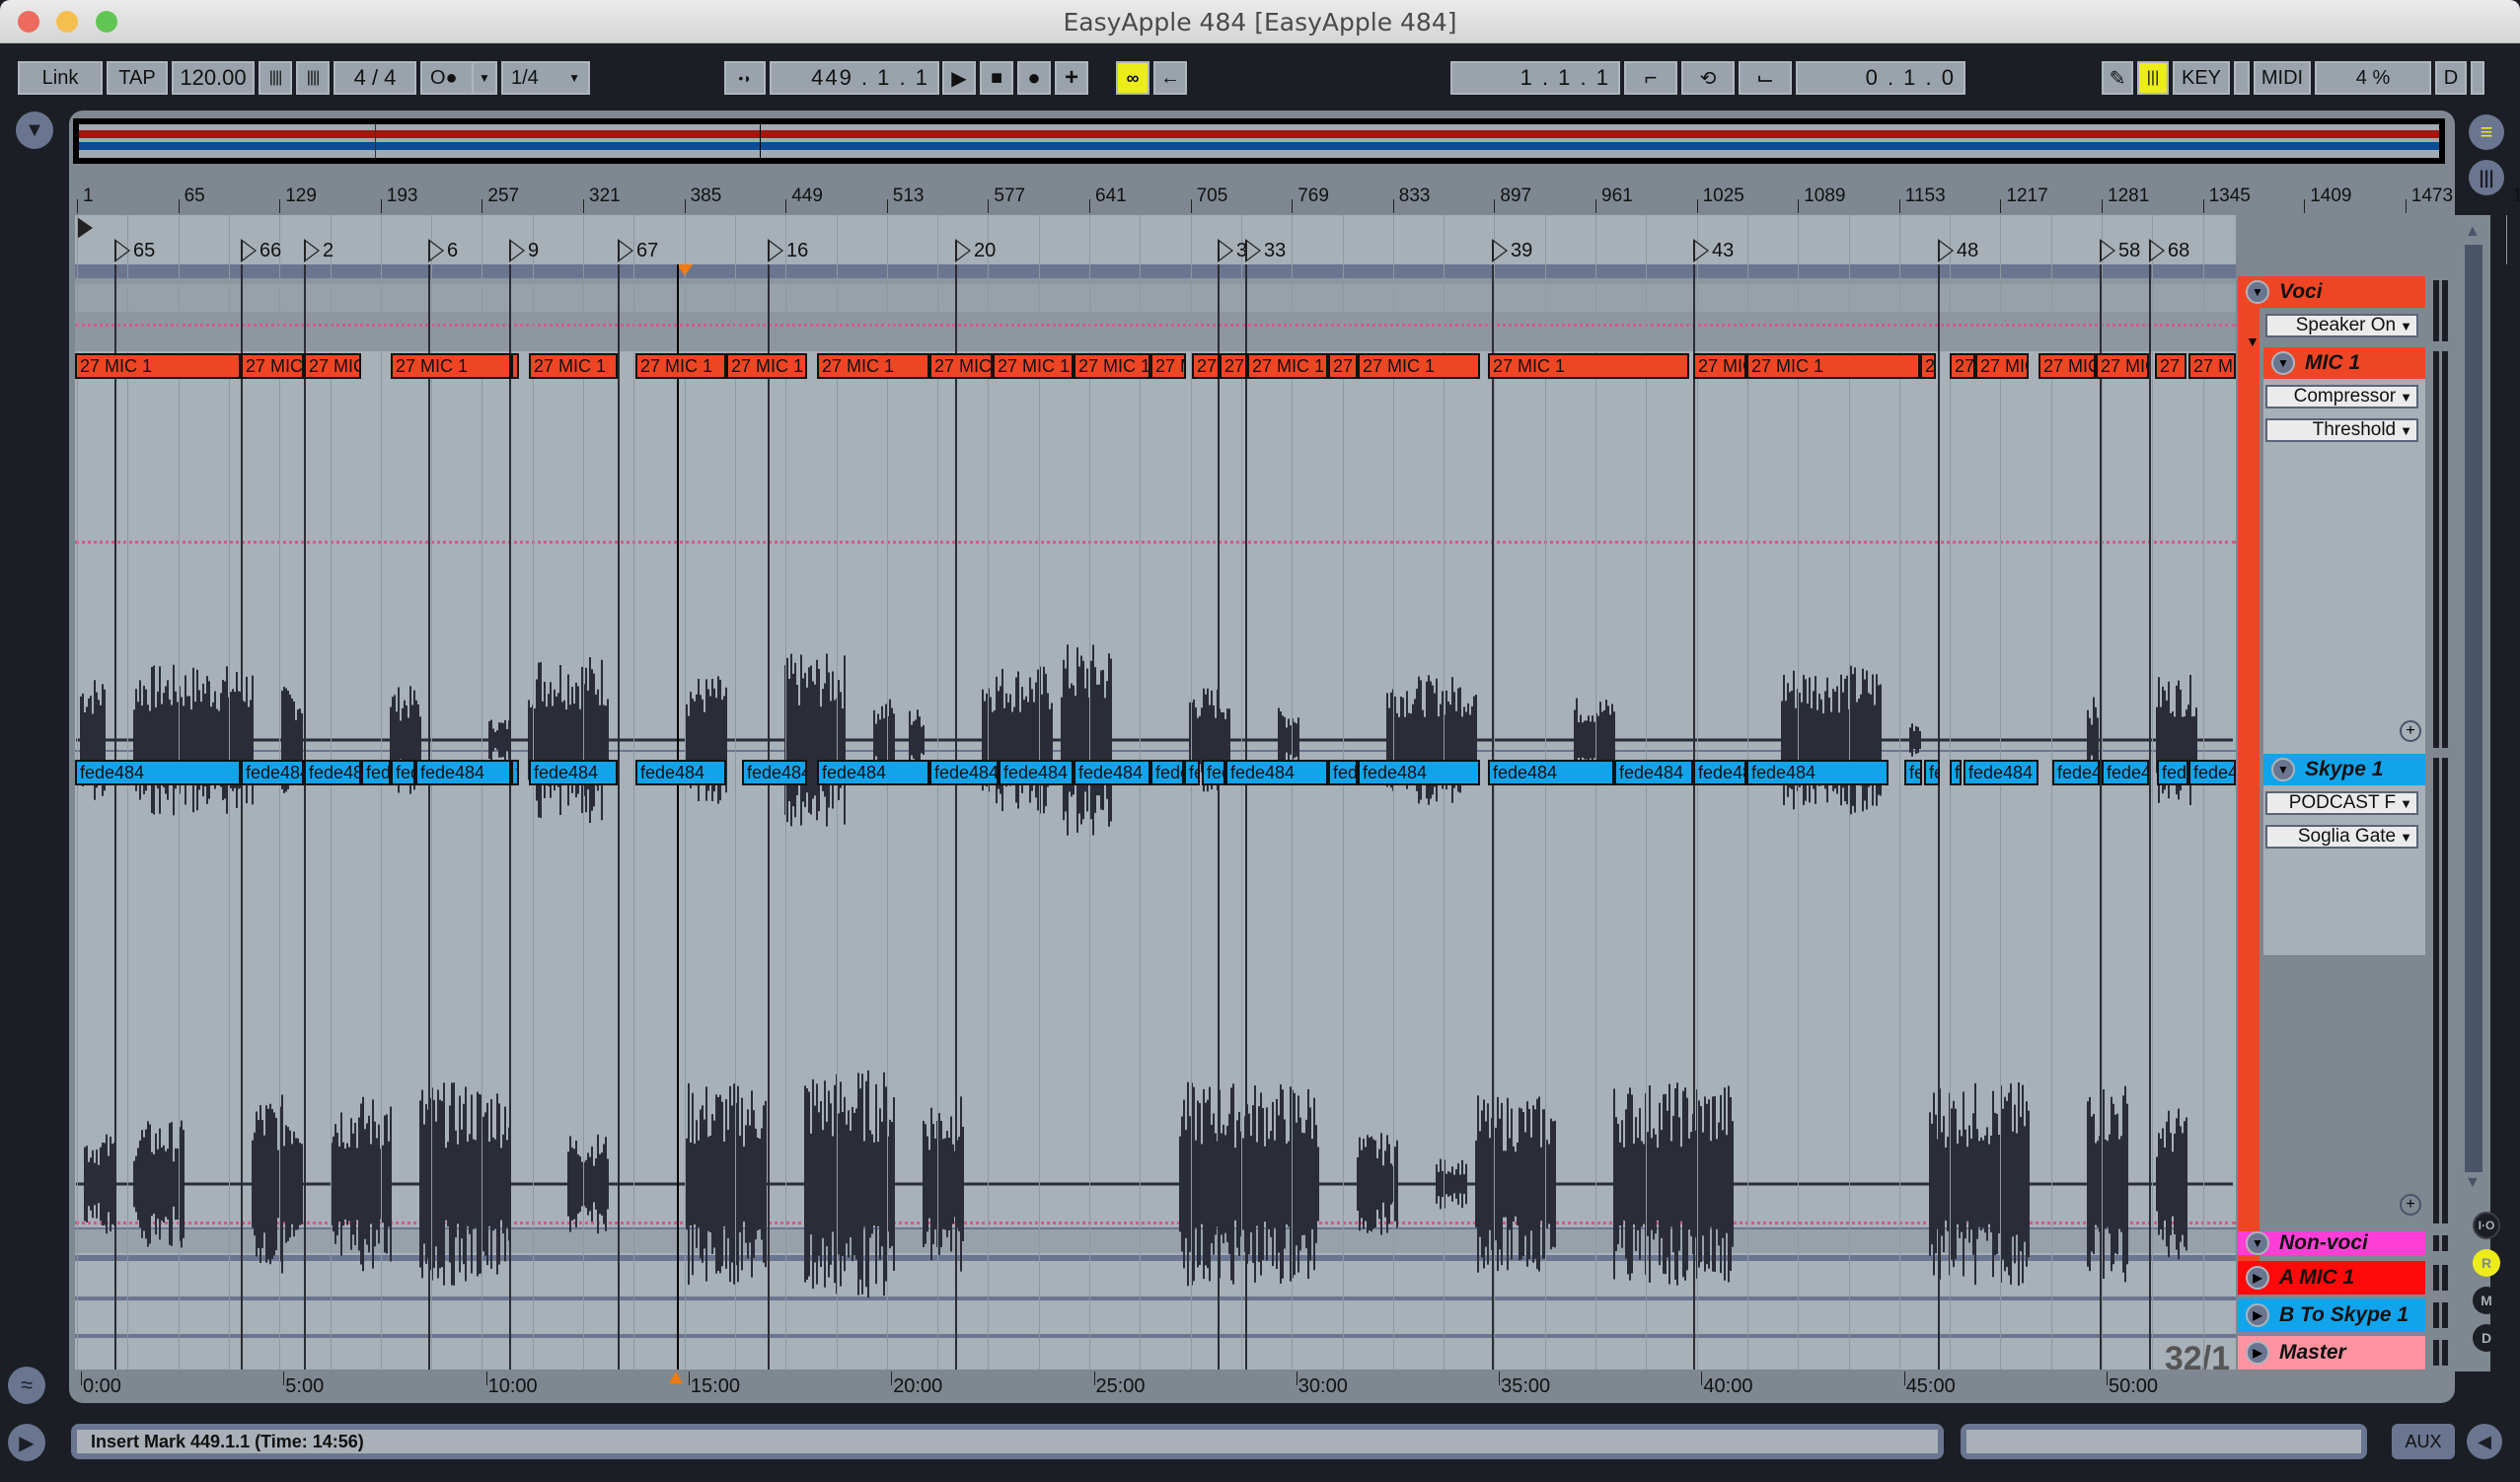  What do you see at coordinates (1232, 250) in the screenshot?
I see `locator-marker: 3` at bounding box center [1232, 250].